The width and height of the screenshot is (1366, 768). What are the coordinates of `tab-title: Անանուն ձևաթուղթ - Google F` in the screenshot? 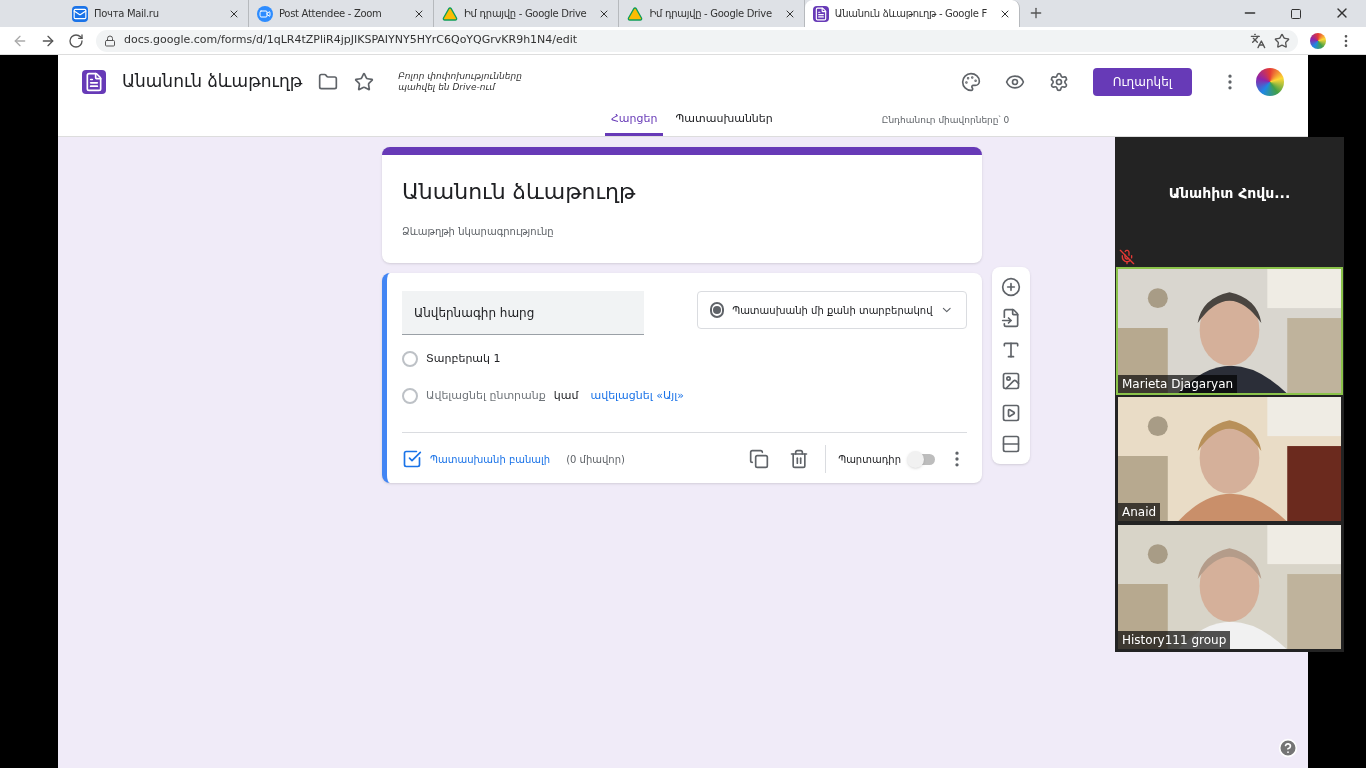 It's located at (910, 14).